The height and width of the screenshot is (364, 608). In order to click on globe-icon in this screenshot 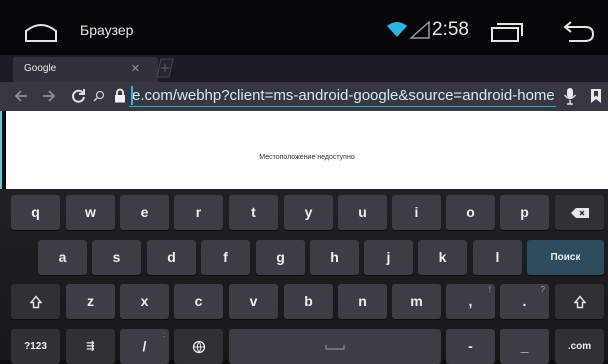, I will do `click(198, 346)`.